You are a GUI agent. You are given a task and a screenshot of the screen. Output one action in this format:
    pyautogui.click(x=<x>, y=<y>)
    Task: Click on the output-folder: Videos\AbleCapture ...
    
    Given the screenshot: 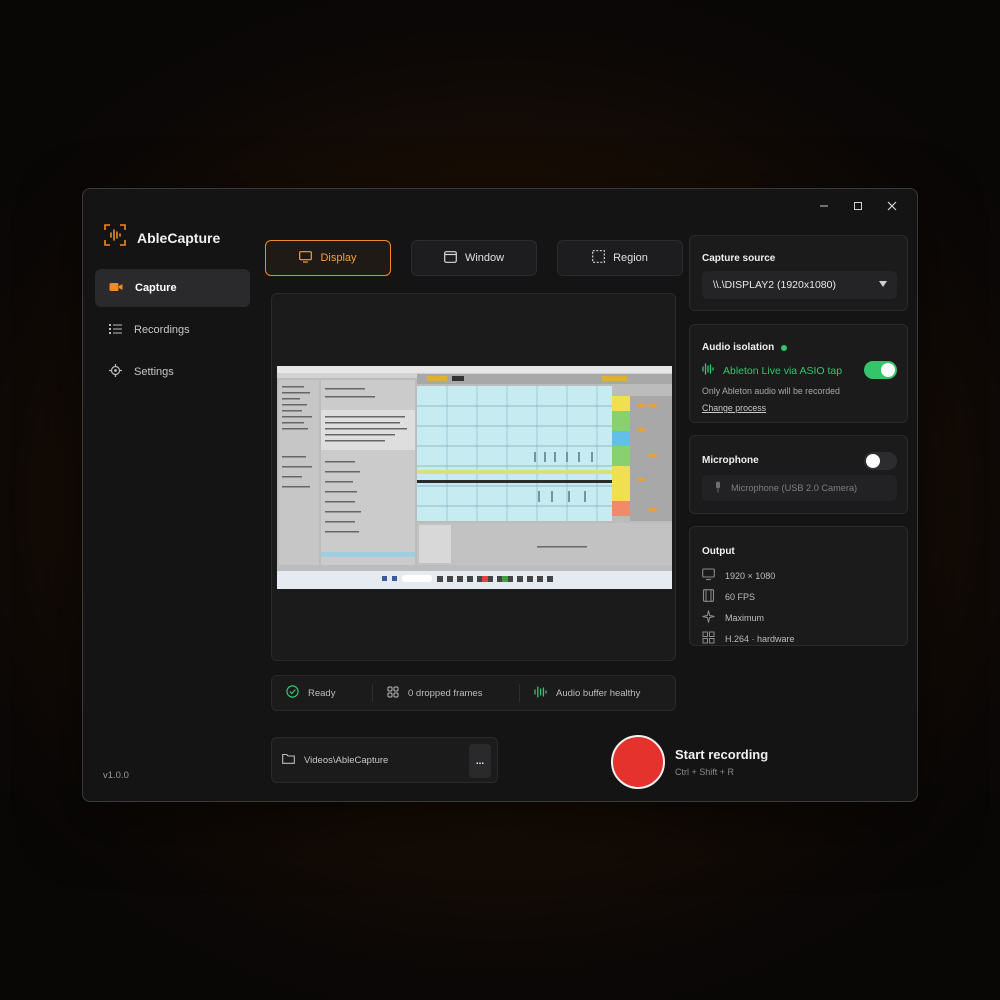 What is the action you would take?
    pyautogui.click(x=384, y=760)
    